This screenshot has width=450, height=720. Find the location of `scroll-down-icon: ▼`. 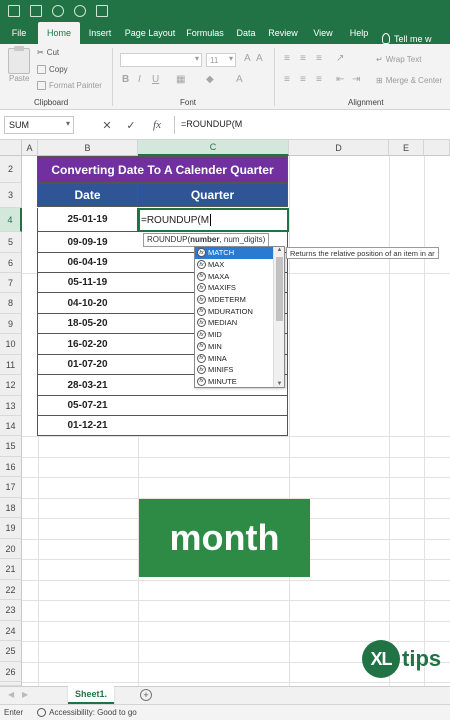

scroll-down-icon: ▼ is located at coordinates (279, 384).